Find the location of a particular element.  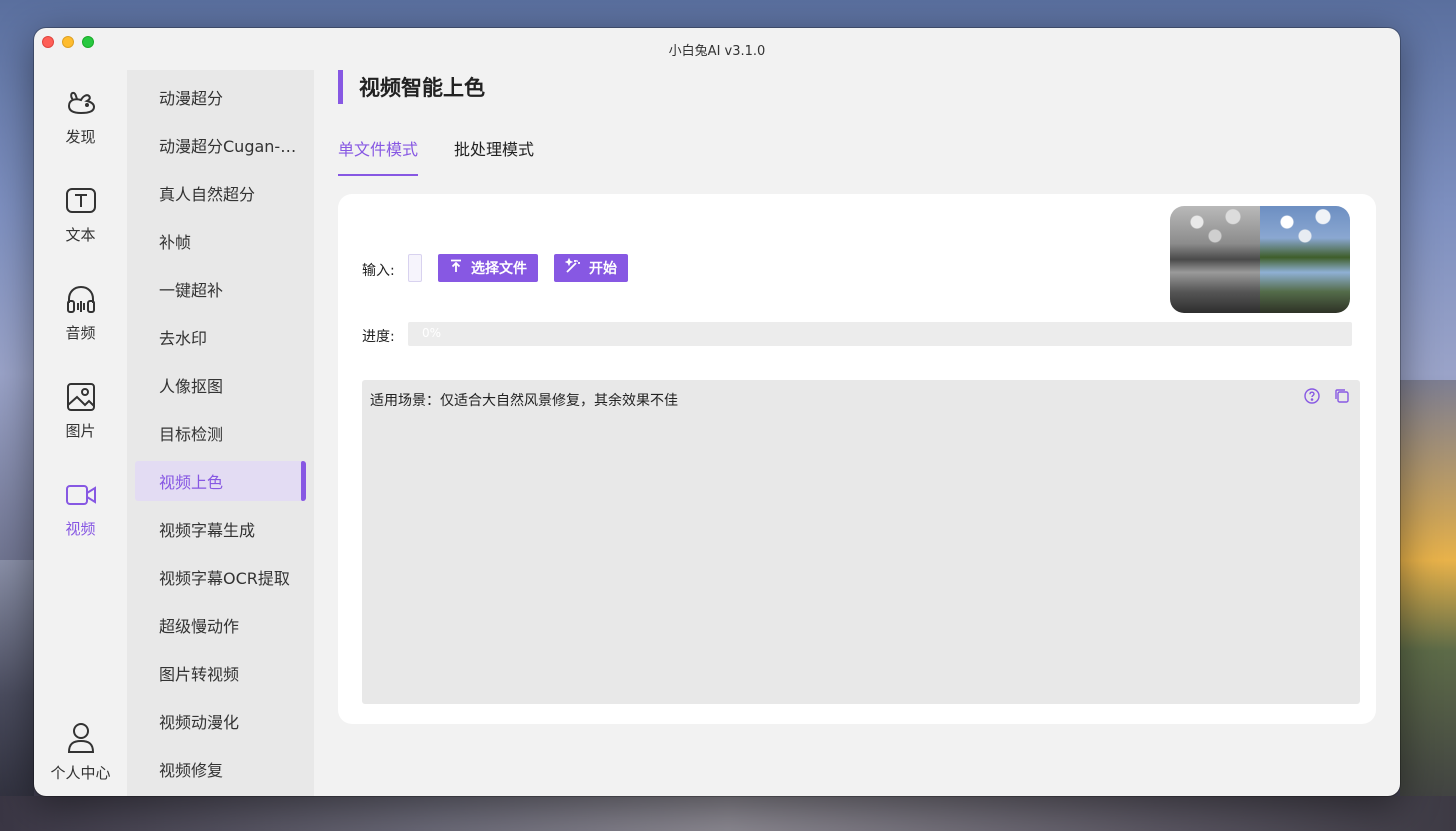

magic-wand-icon is located at coordinates (572, 267).